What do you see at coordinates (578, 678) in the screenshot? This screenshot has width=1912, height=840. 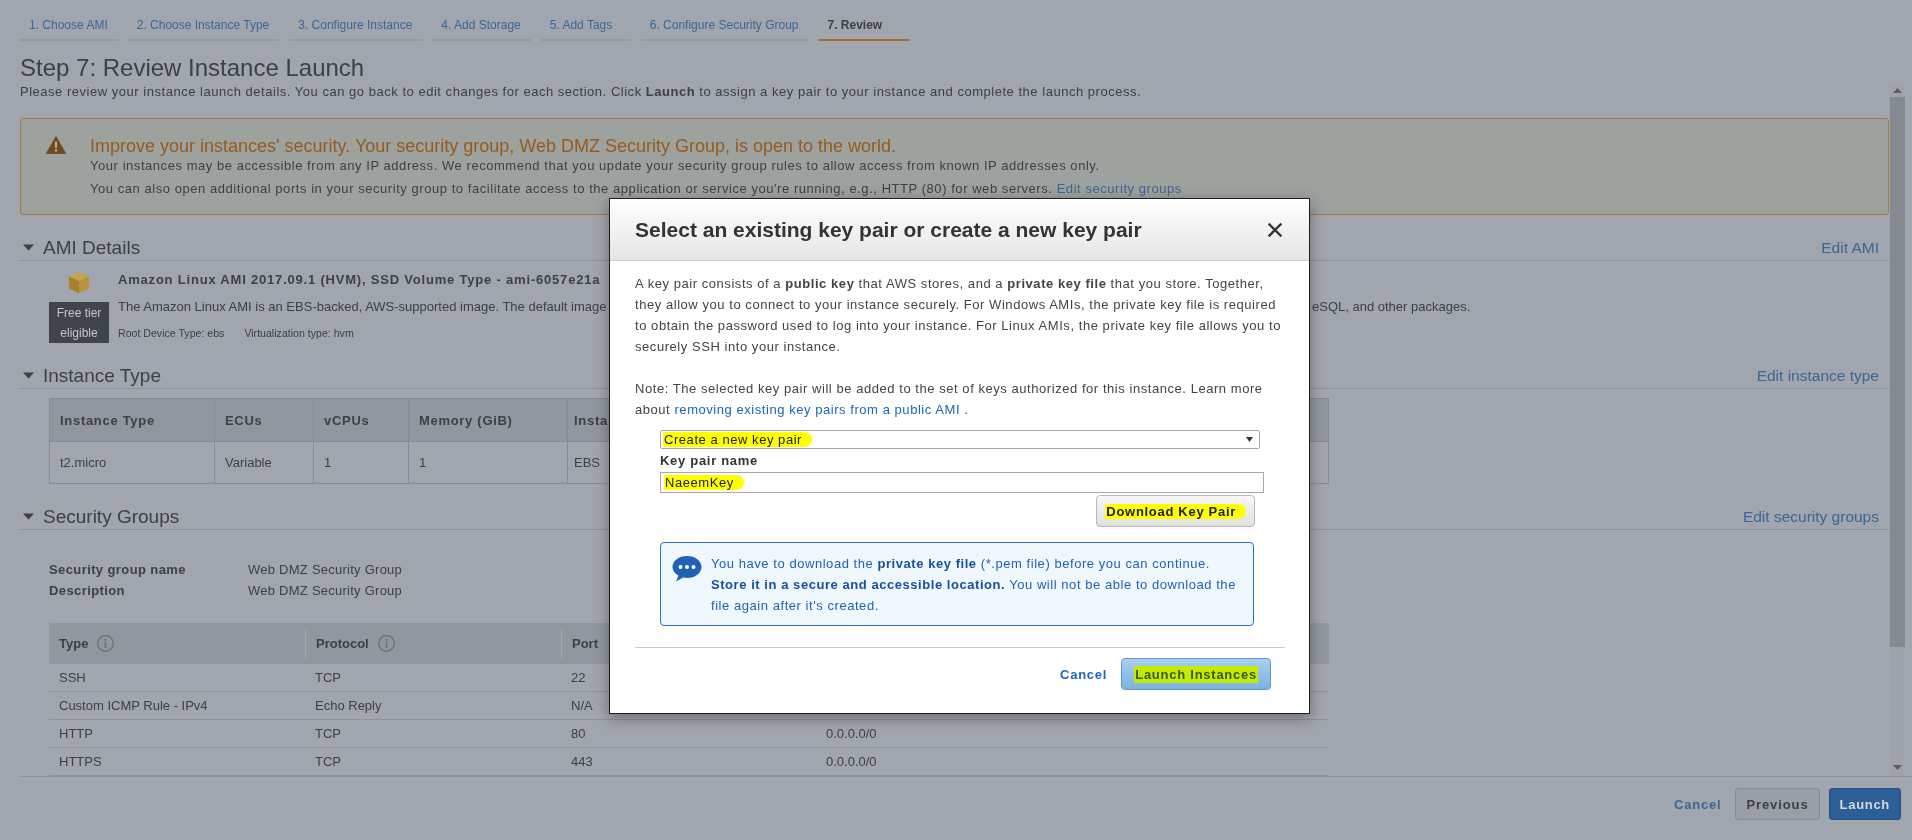 I see `table-cell-text: 22` at bounding box center [578, 678].